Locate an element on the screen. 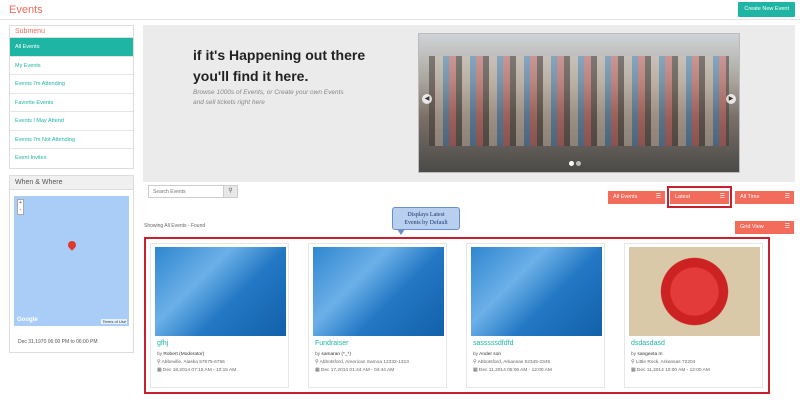 This screenshot has height=400, width=800. event-host: by samaran (*_*) is located at coordinates (333, 354).